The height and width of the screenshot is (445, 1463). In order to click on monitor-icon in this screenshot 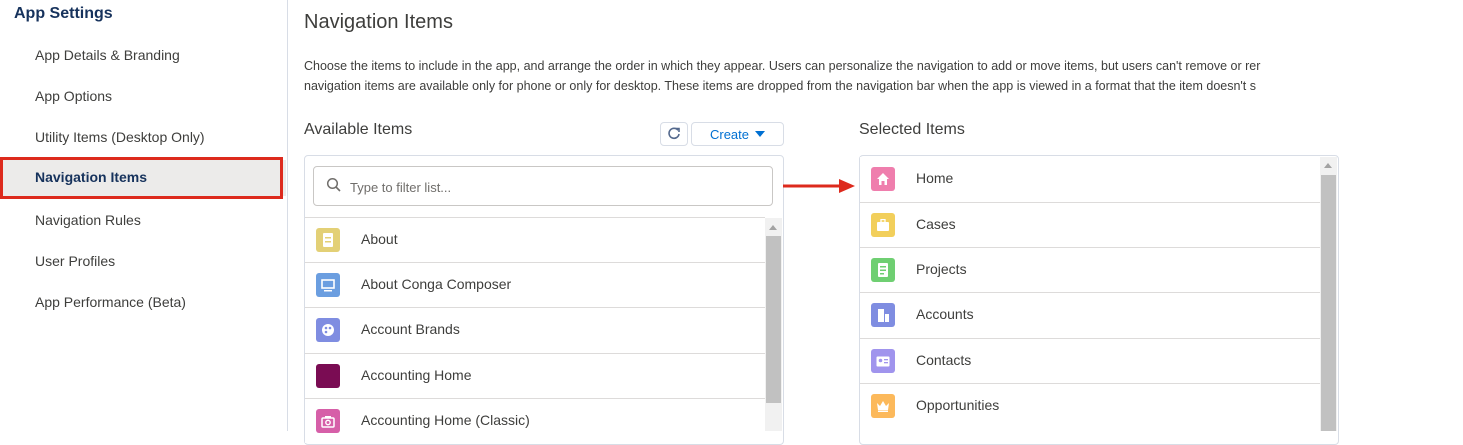, I will do `click(328, 285)`.